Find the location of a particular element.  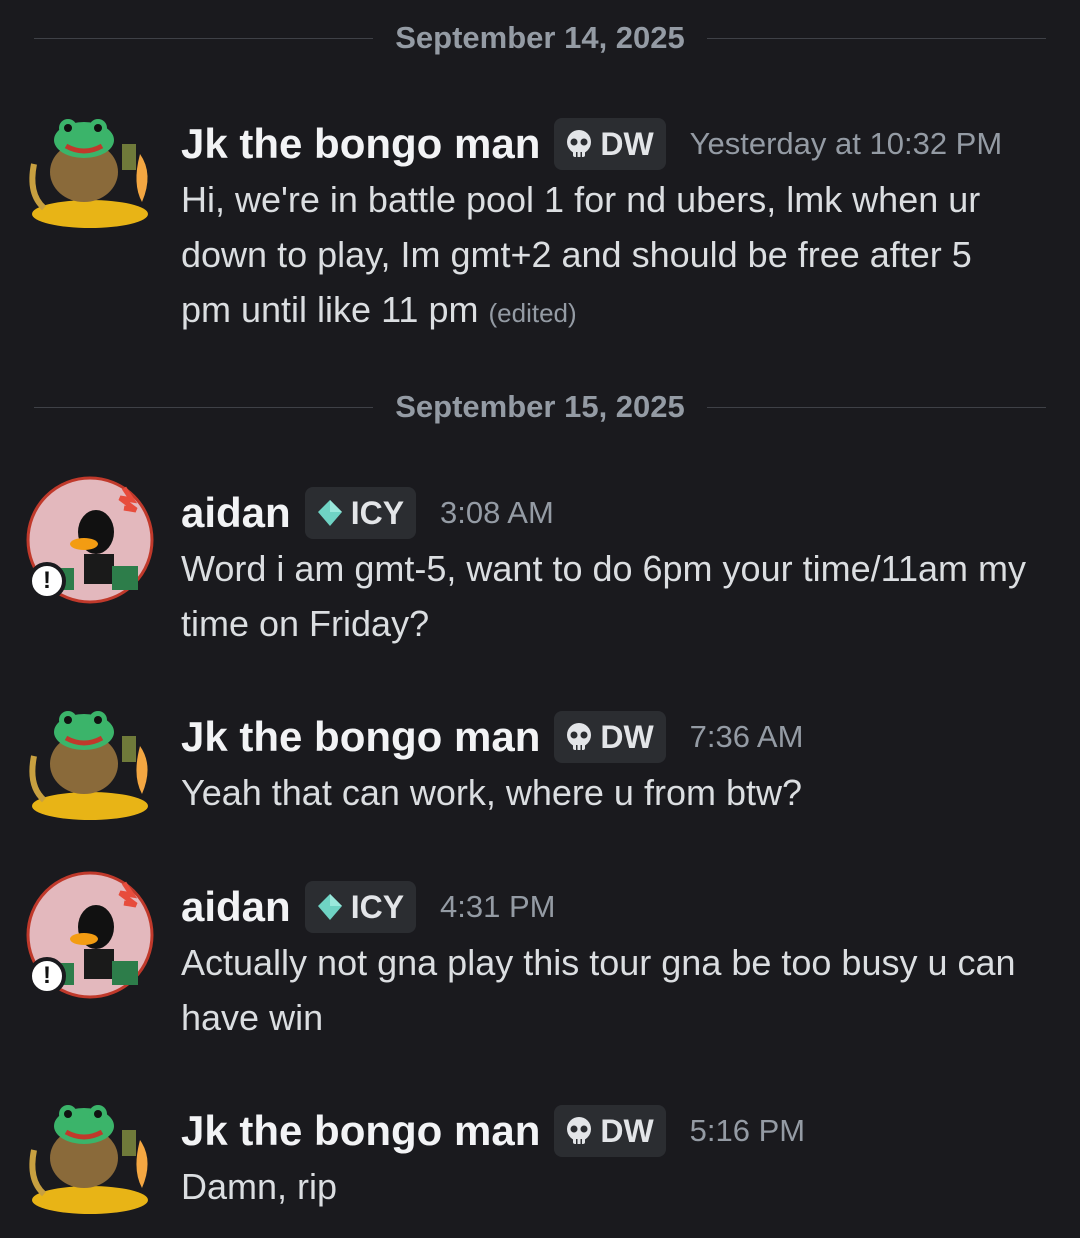

timestamp: 7:36 AM is located at coordinates (747, 737).